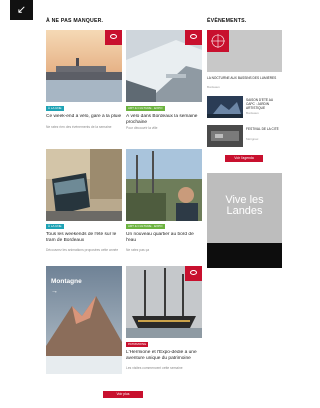 Image resolution: width=320 pixels, height=408 pixels. I want to click on event-featured-image, so click(244, 51).